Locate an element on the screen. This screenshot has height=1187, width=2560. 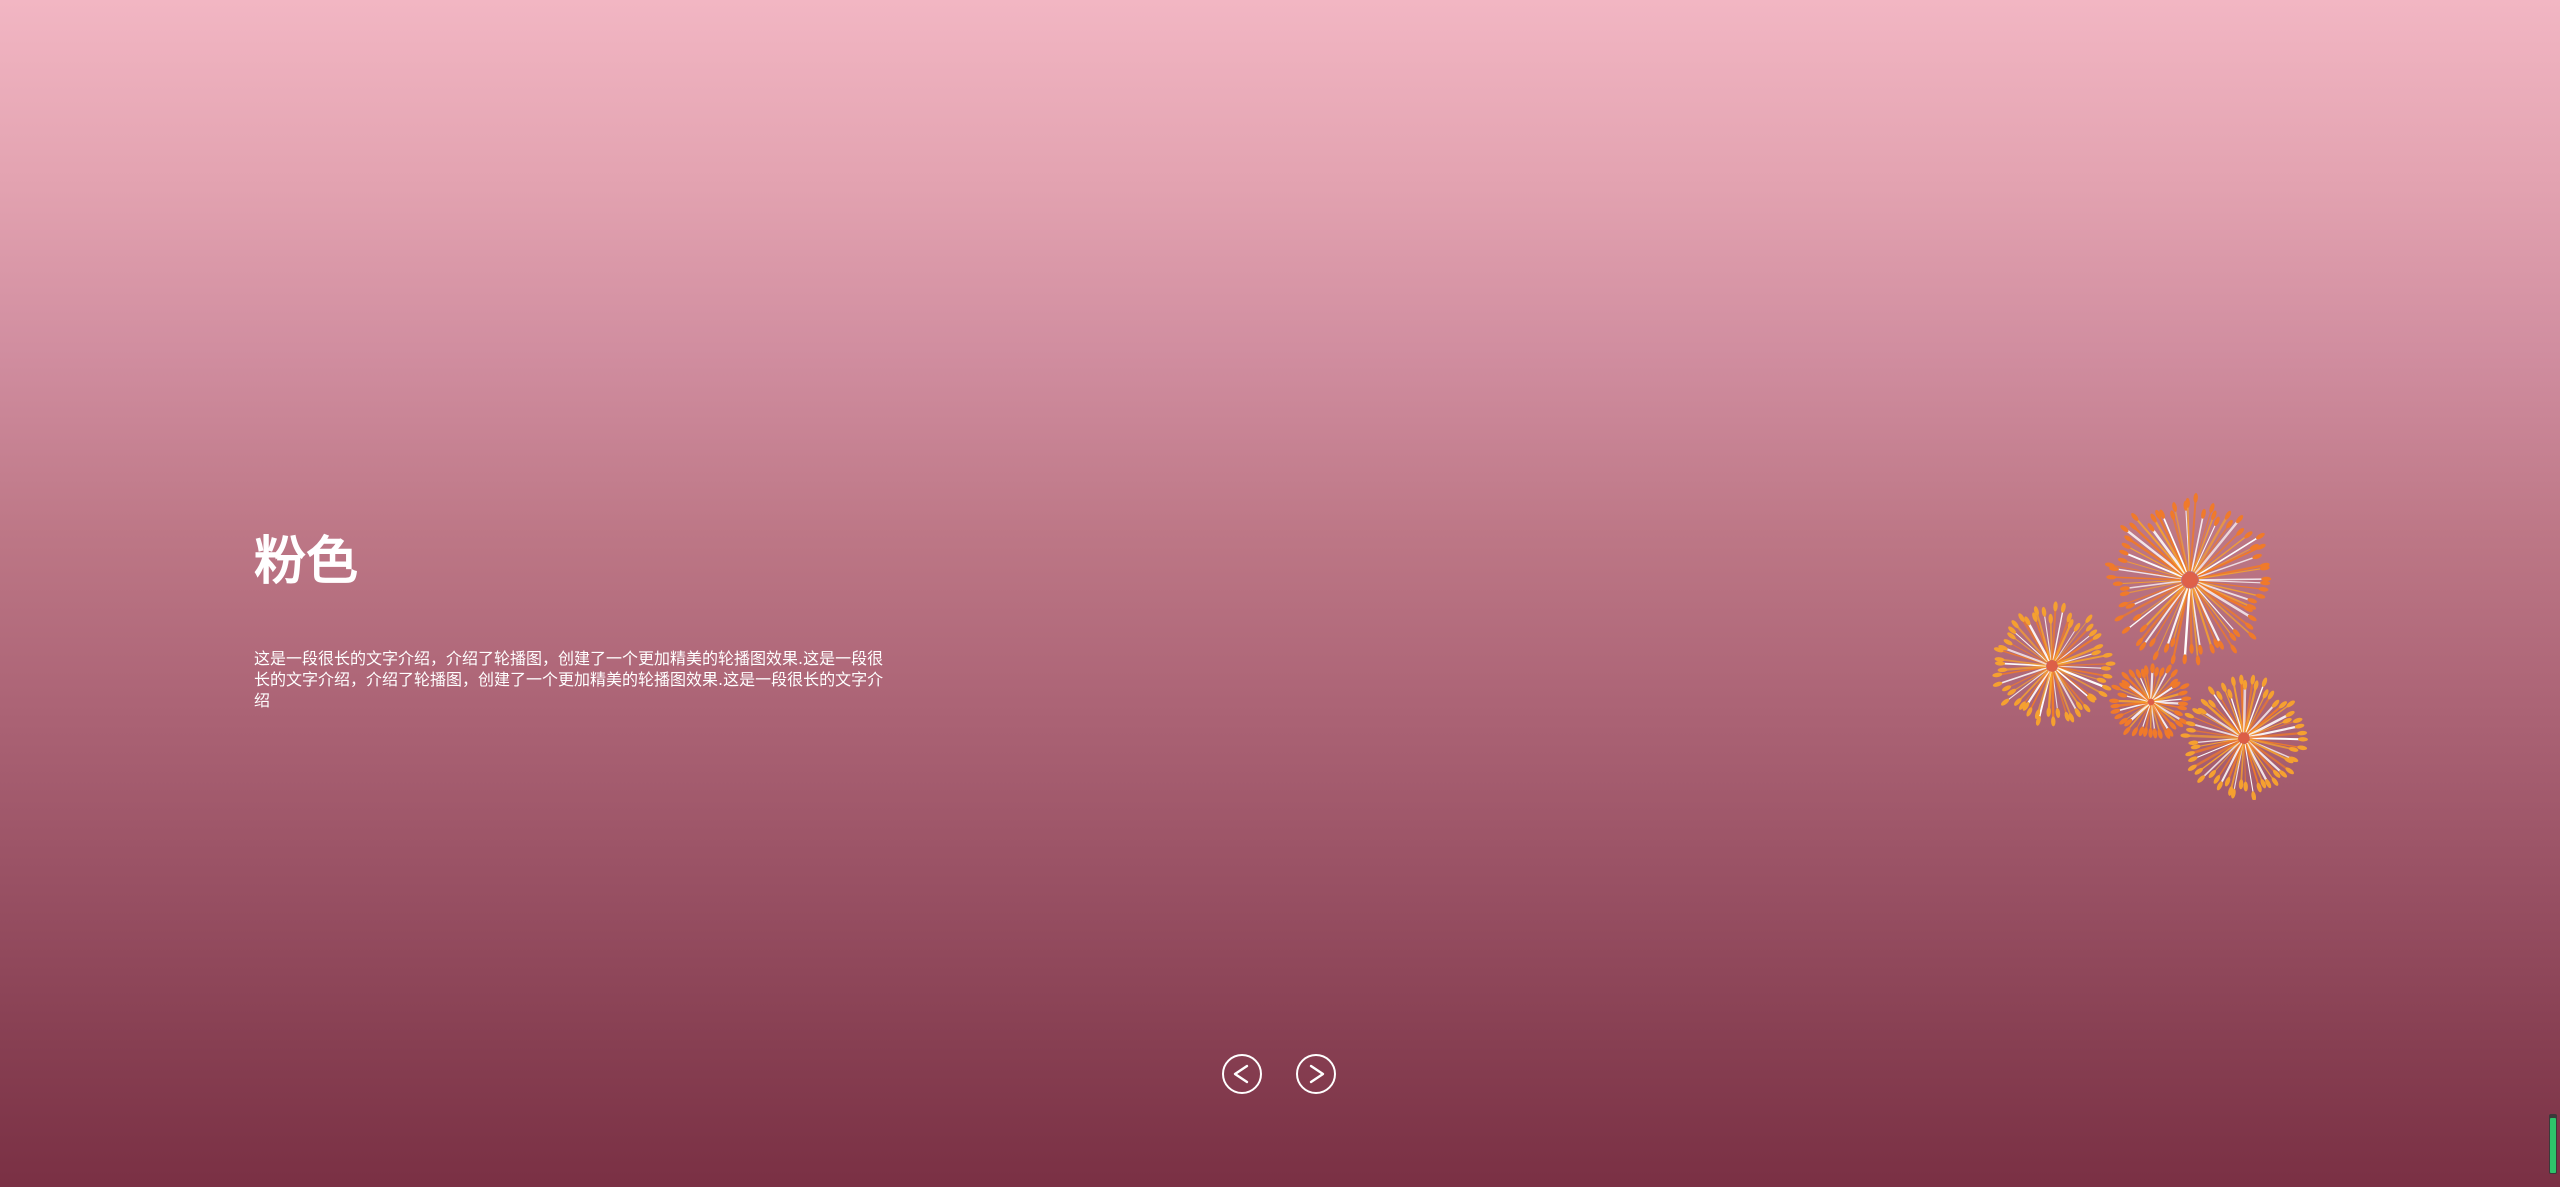
progress-indicator-fill is located at coordinates (2553, 1145).